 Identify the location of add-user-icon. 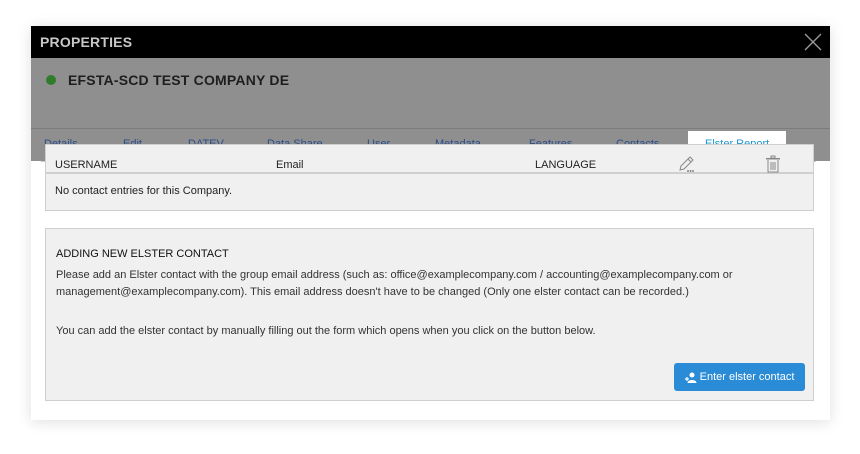
(690, 377).